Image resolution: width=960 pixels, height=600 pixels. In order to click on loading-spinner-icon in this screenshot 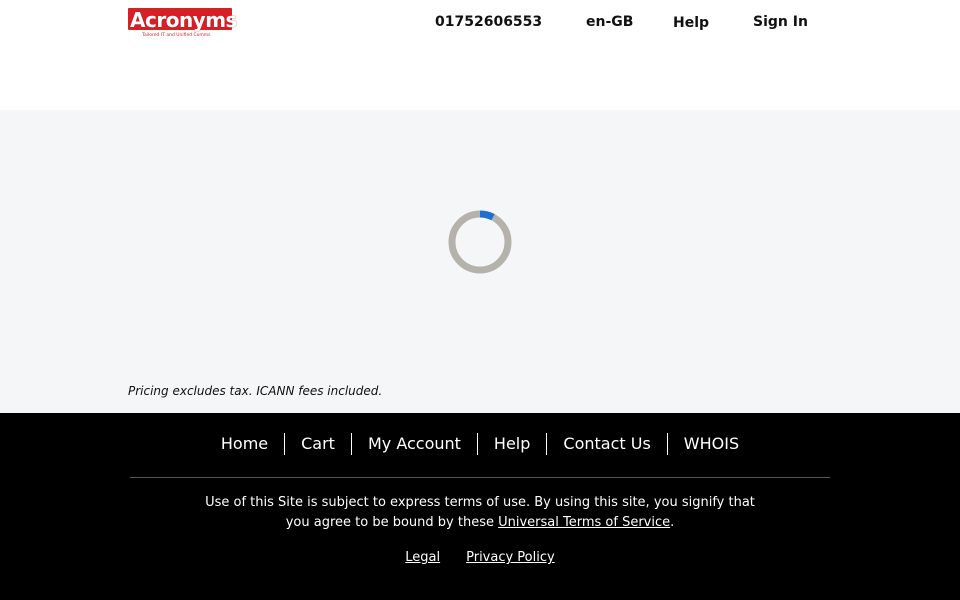, I will do `click(480, 242)`.